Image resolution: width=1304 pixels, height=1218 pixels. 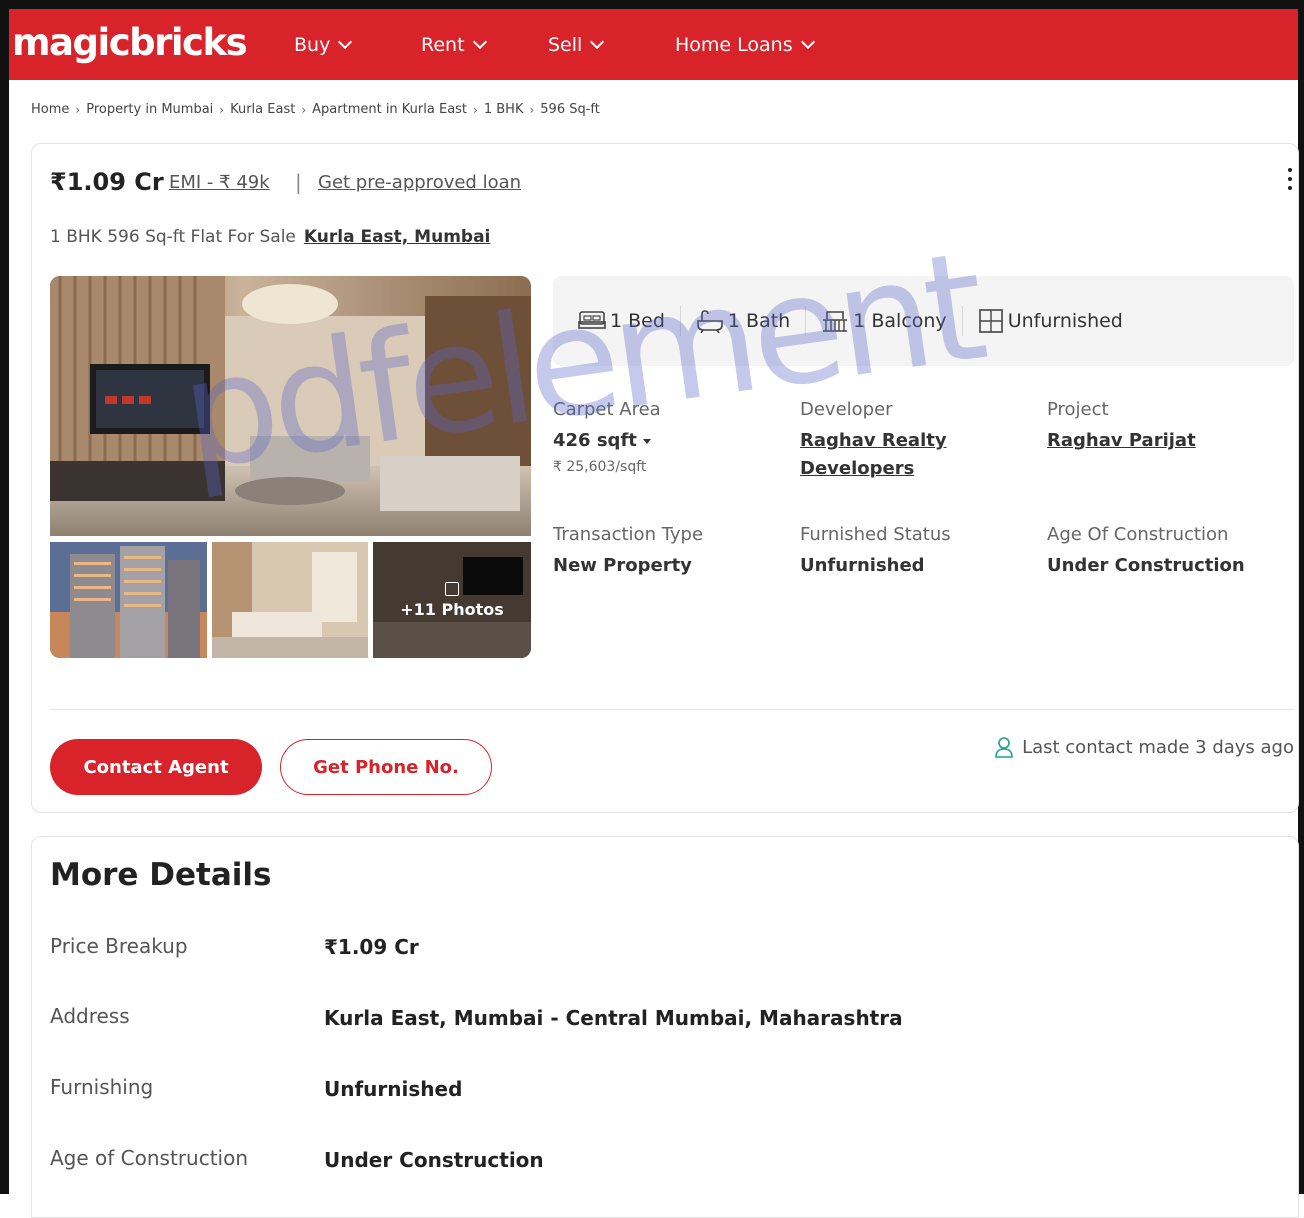 I want to click on site-logo: magicbricks, so click(x=130, y=42).